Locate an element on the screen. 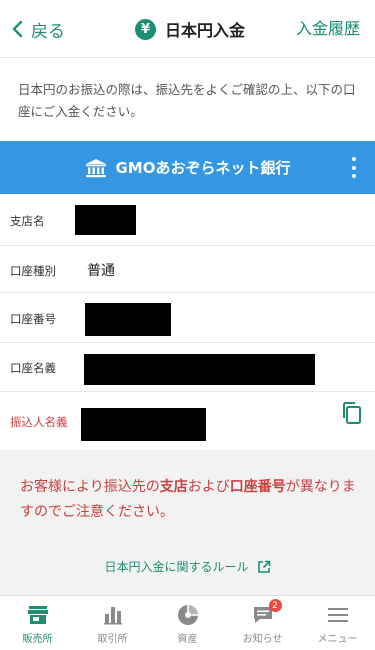  back-button: 戻る is located at coordinates (38, 29).